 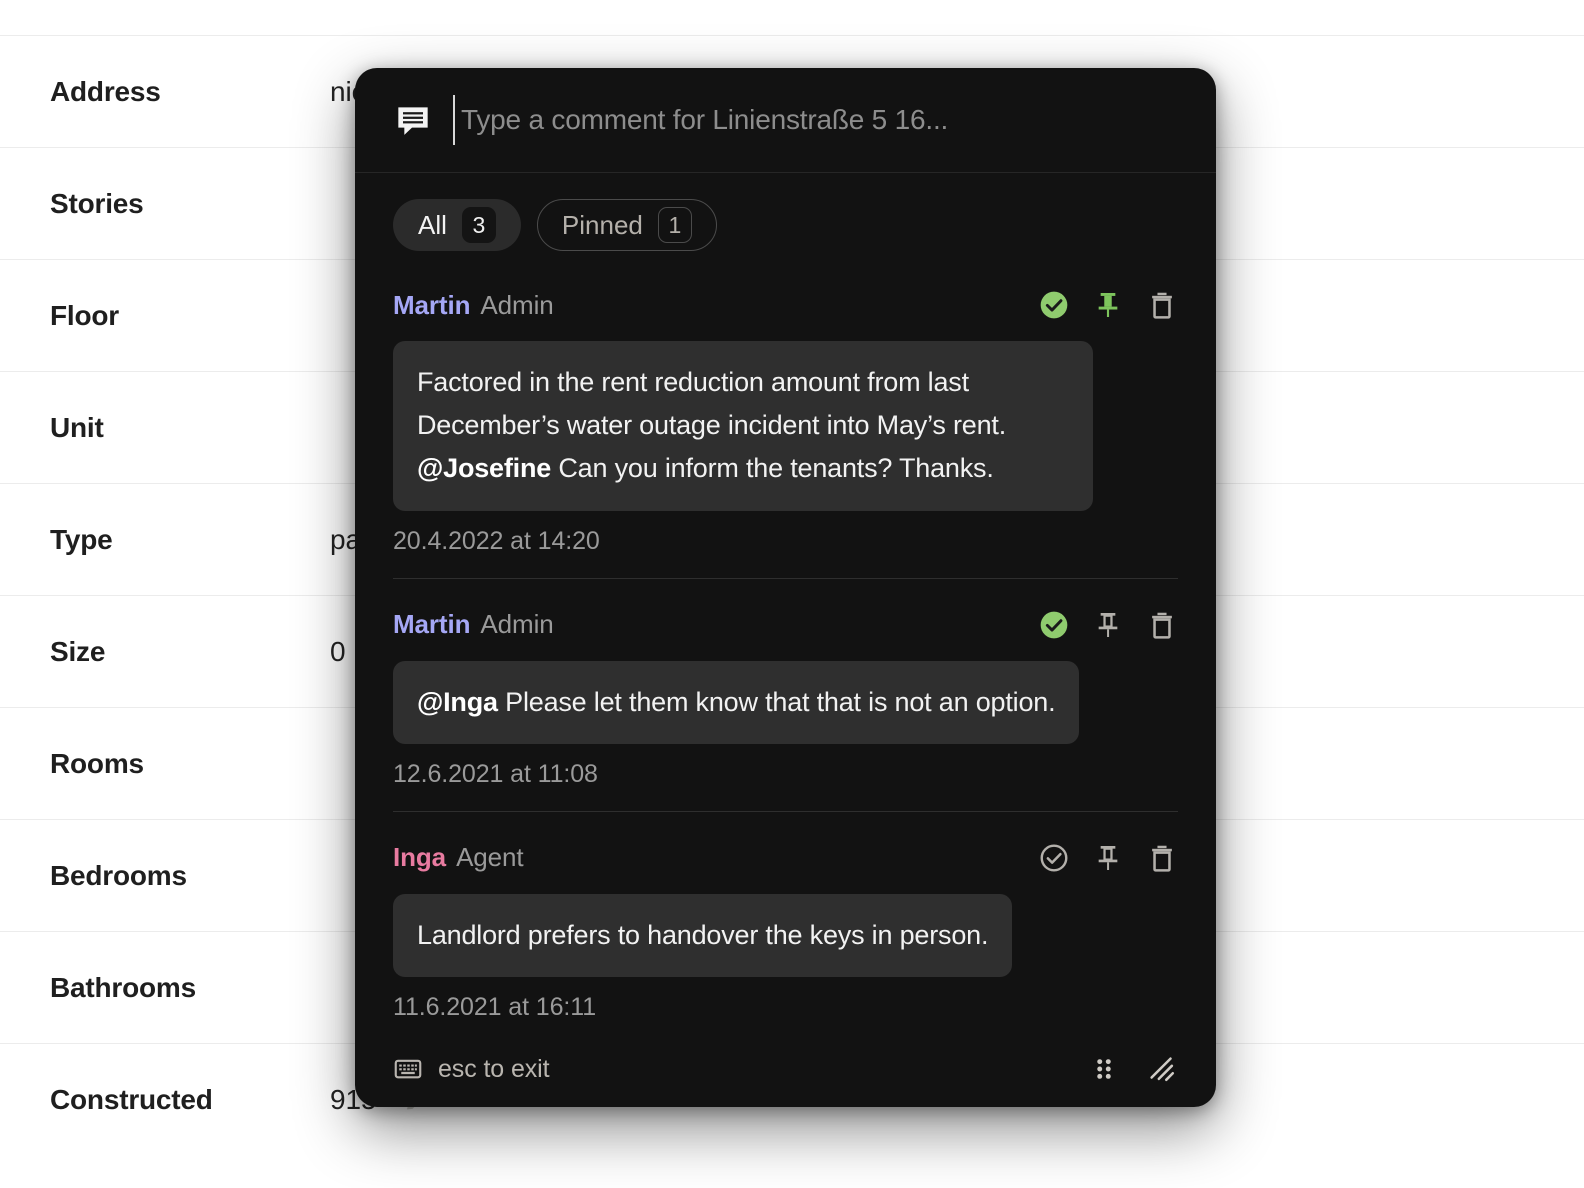 I want to click on comment-bubble-icon, so click(x=413, y=120).